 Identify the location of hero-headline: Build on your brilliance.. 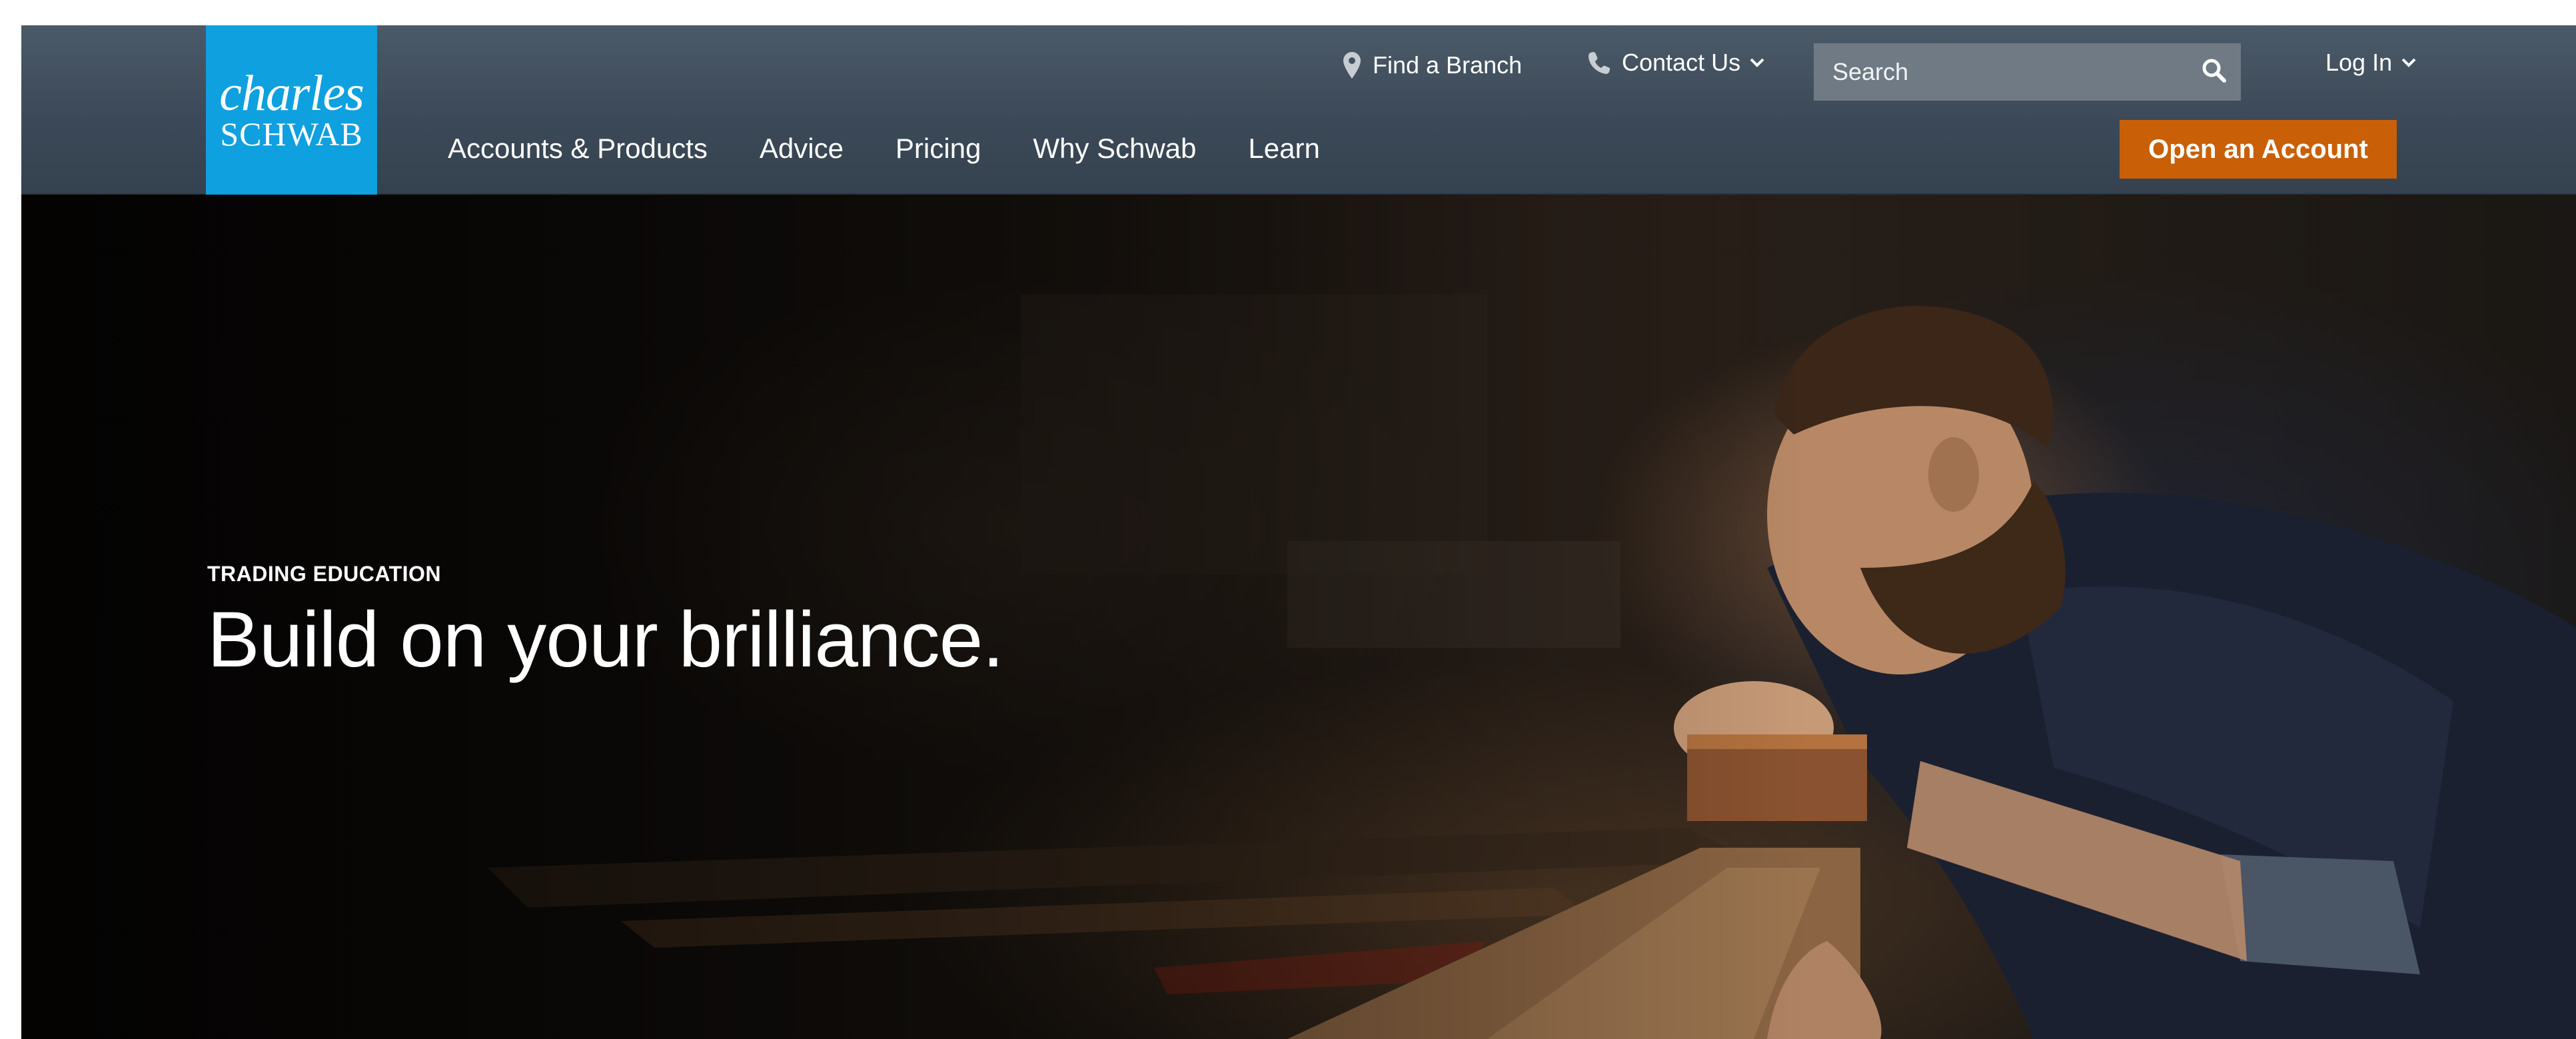
(605, 640).